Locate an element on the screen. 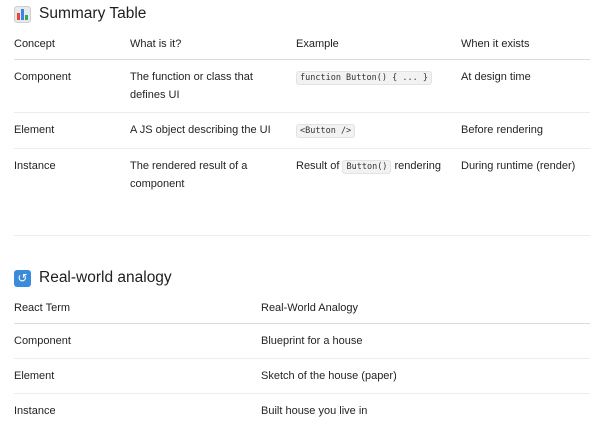 The height and width of the screenshot is (428, 605). cell-when: At design time is located at coordinates (525, 86).